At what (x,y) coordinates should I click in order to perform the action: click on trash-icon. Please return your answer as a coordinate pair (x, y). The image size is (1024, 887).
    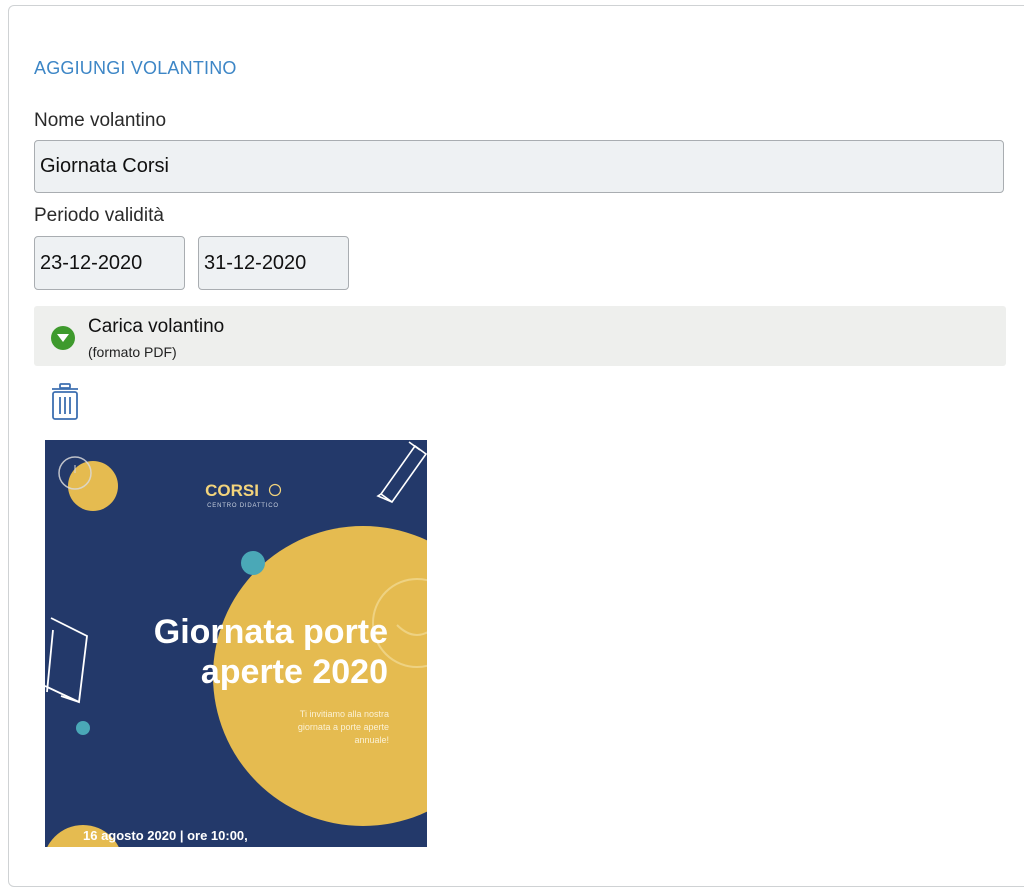
    Looking at the image, I should click on (65, 402).